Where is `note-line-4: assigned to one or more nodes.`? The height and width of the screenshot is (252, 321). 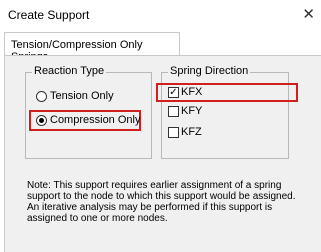 note-line-4: assigned to one or more nodes. is located at coordinates (97, 218).